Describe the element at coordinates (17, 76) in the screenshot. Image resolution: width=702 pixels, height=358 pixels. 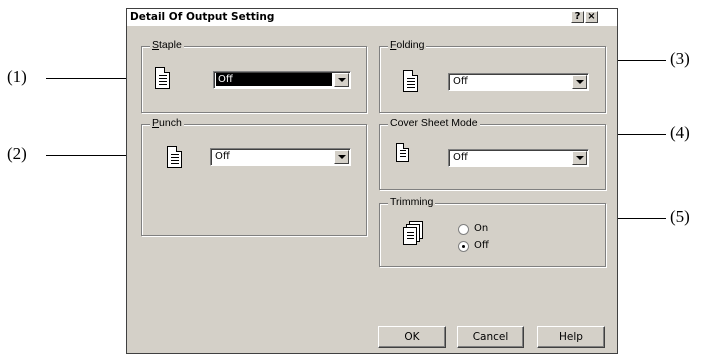
I see `callout-1: (1)` at that location.